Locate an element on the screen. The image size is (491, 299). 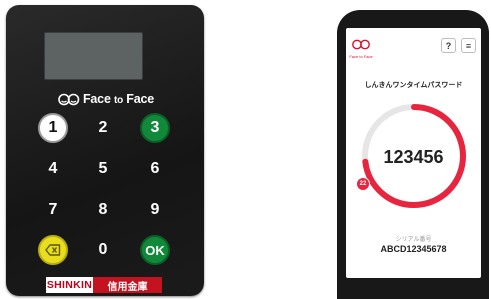
ok-key: OK is located at coordinates (155, 250).